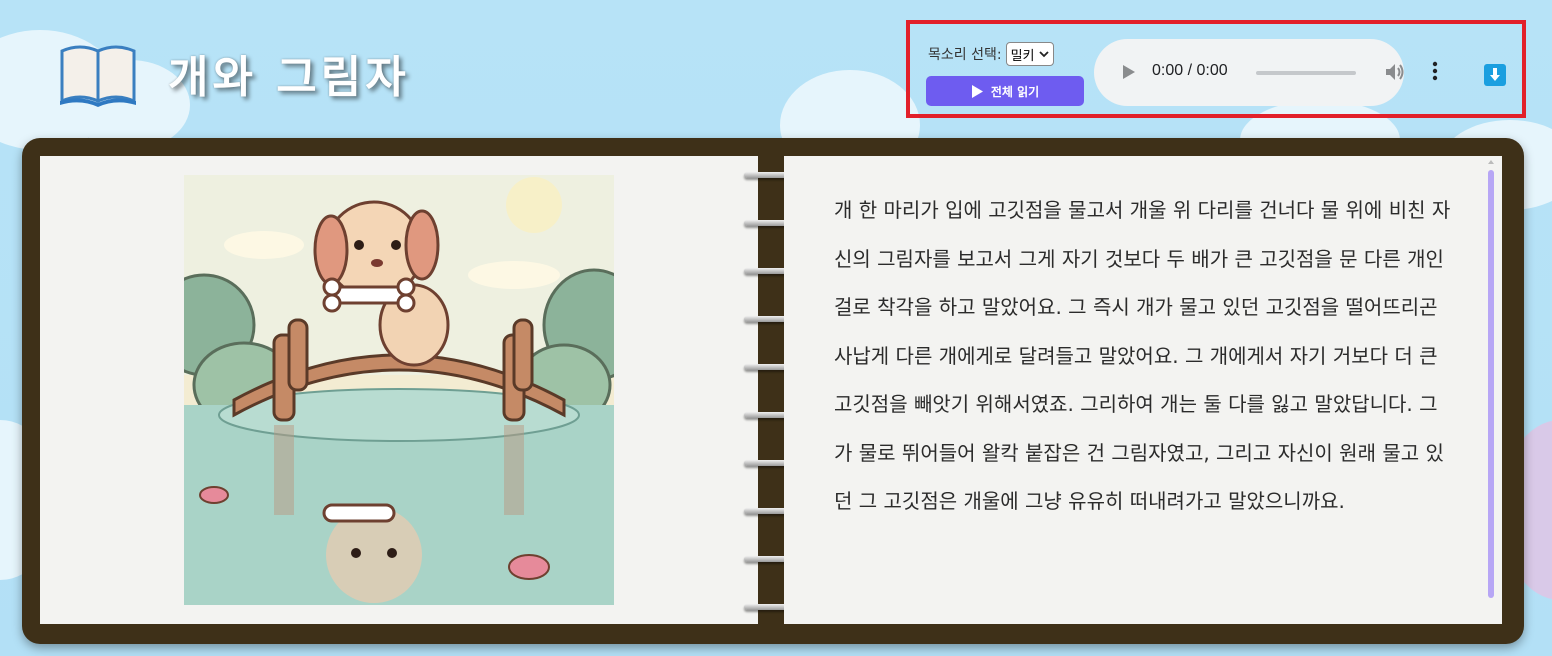 The image size is (1552, 656). I want to click on open-book-icon, so click(98, 74).